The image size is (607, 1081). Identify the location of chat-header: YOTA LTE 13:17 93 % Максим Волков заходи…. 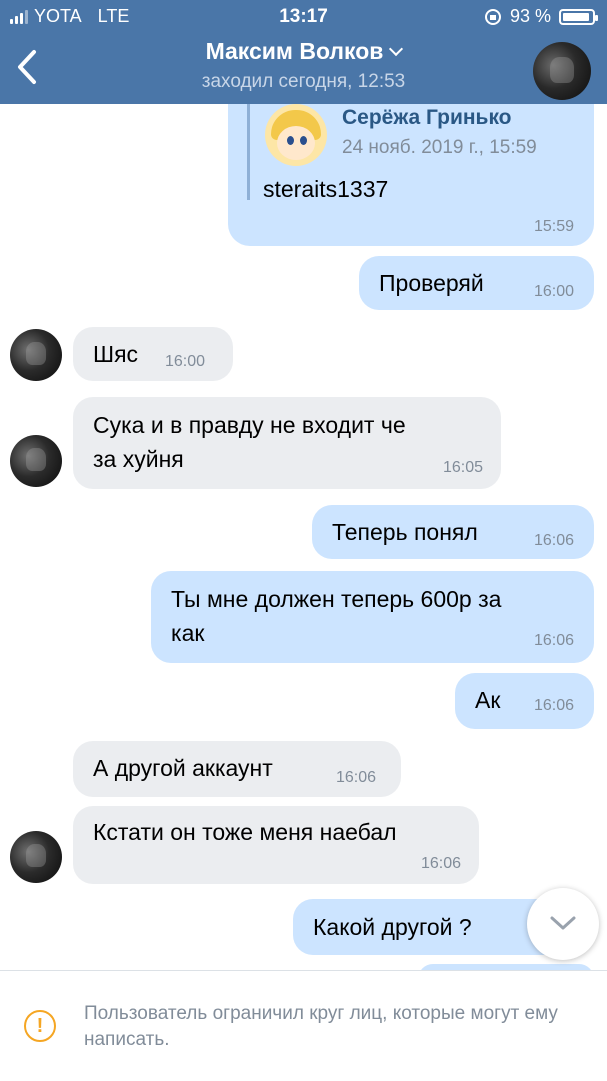
(303, 52).